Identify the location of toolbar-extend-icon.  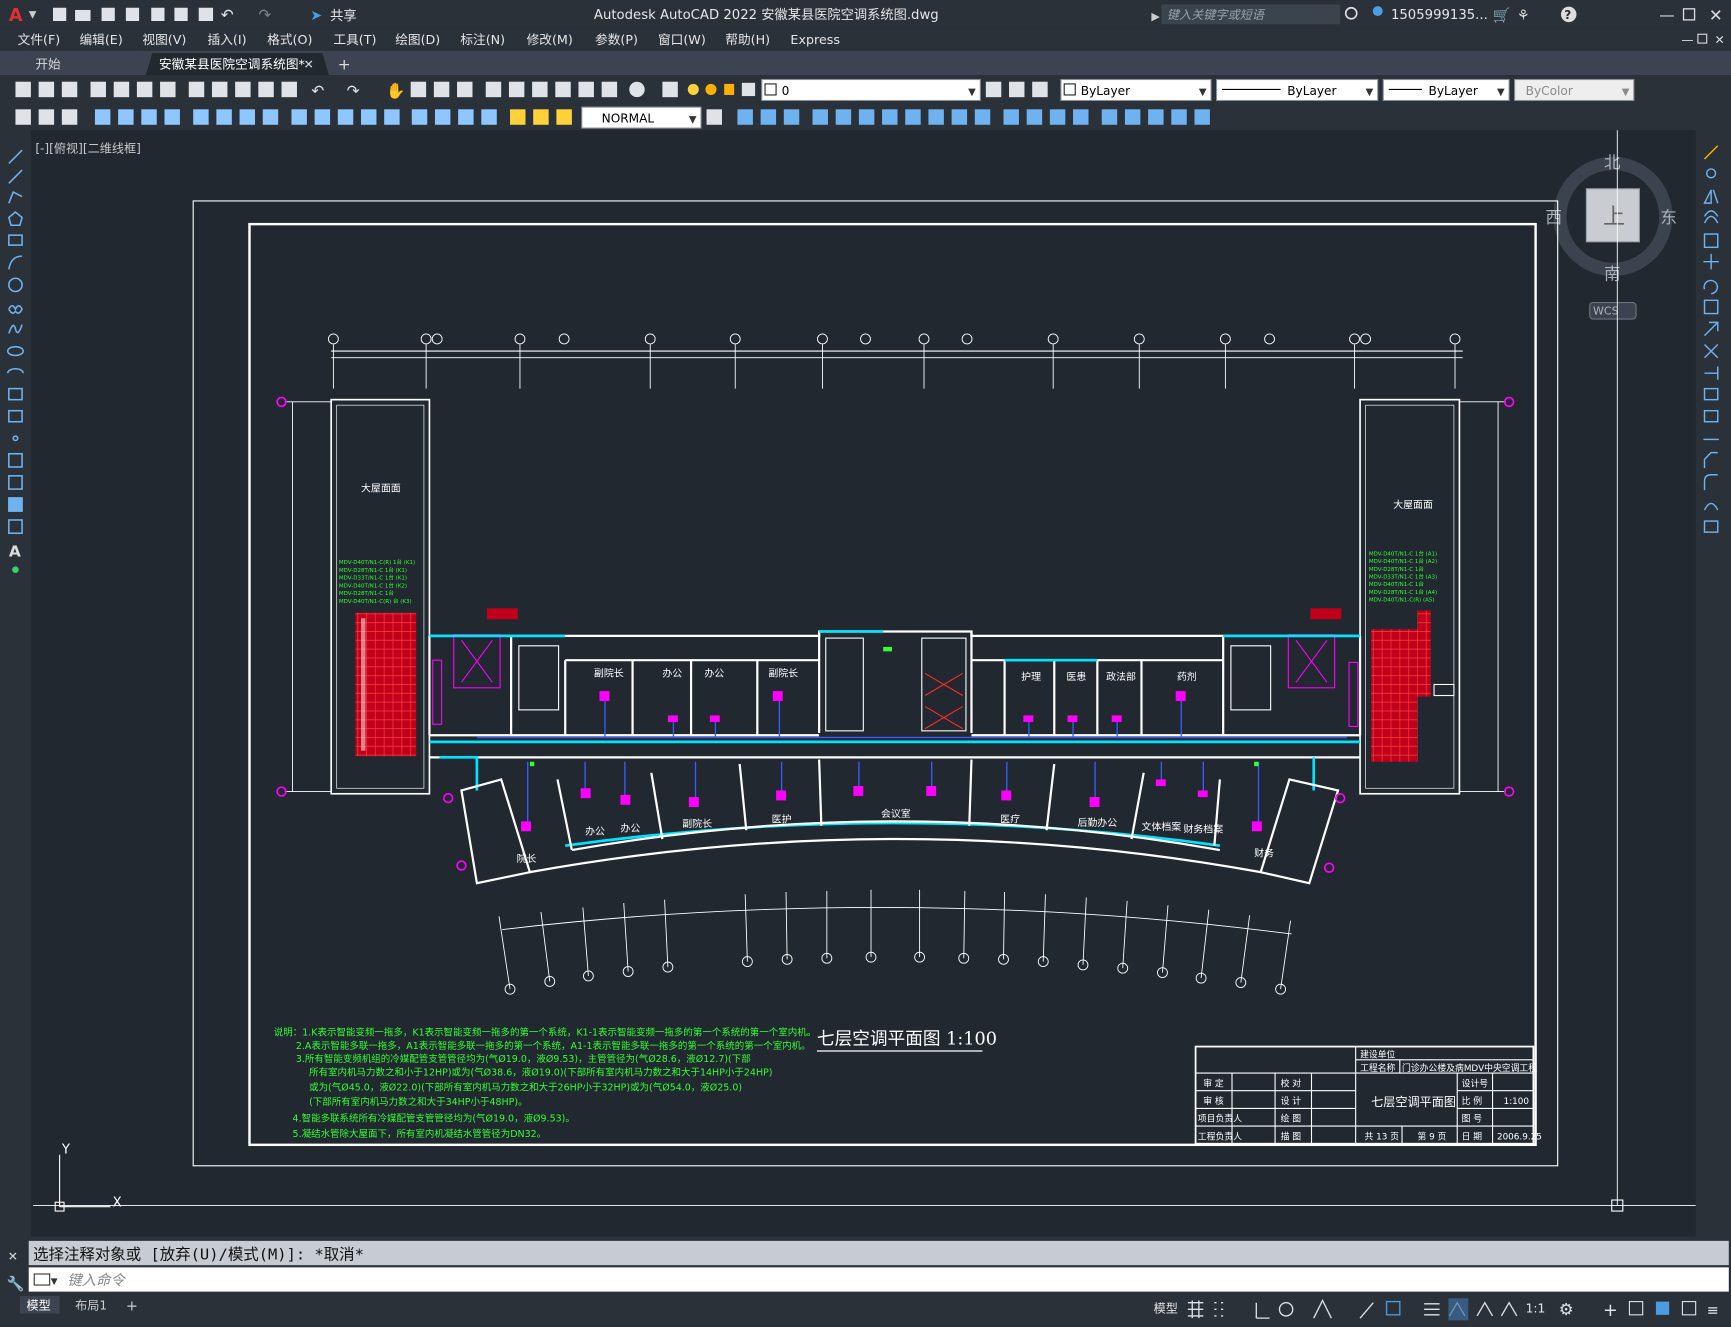
(982, 117).